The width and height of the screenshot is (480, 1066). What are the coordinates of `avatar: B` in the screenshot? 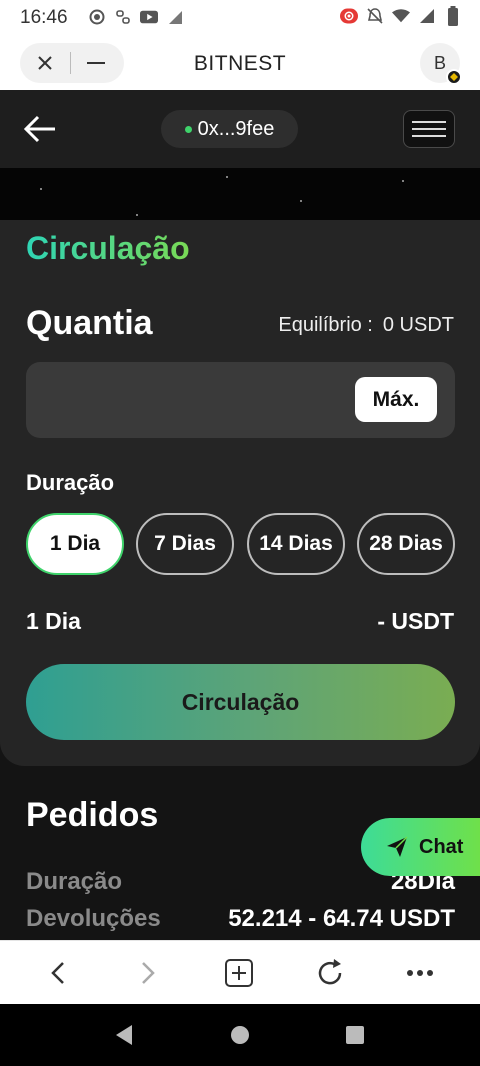 It's located at (441, 64).